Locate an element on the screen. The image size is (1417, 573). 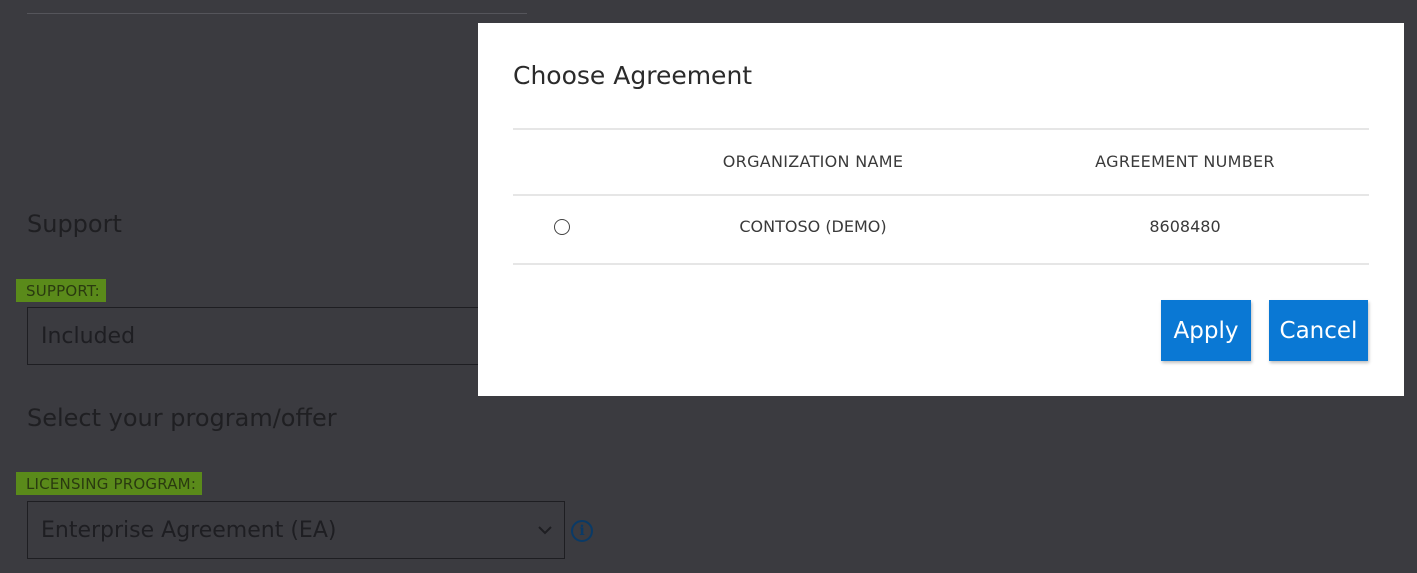
support-heading: Support is located at coordinates (74, 224).